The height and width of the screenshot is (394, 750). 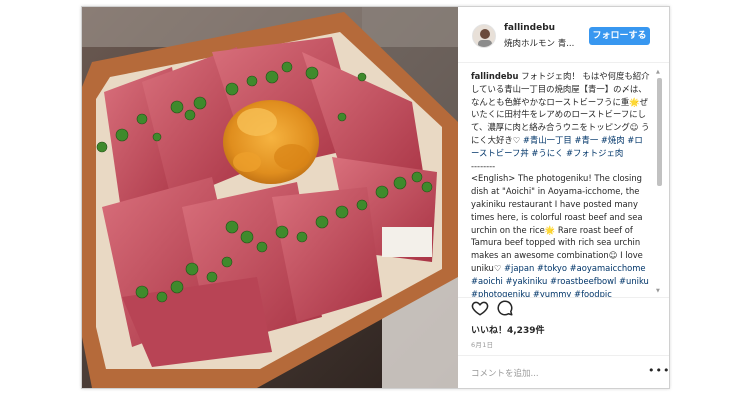 What do you see at coordinates (563, 371) in the screenshot?
I see `comment-bar: コメントを追加... •••` at bounding box center [563, 371].